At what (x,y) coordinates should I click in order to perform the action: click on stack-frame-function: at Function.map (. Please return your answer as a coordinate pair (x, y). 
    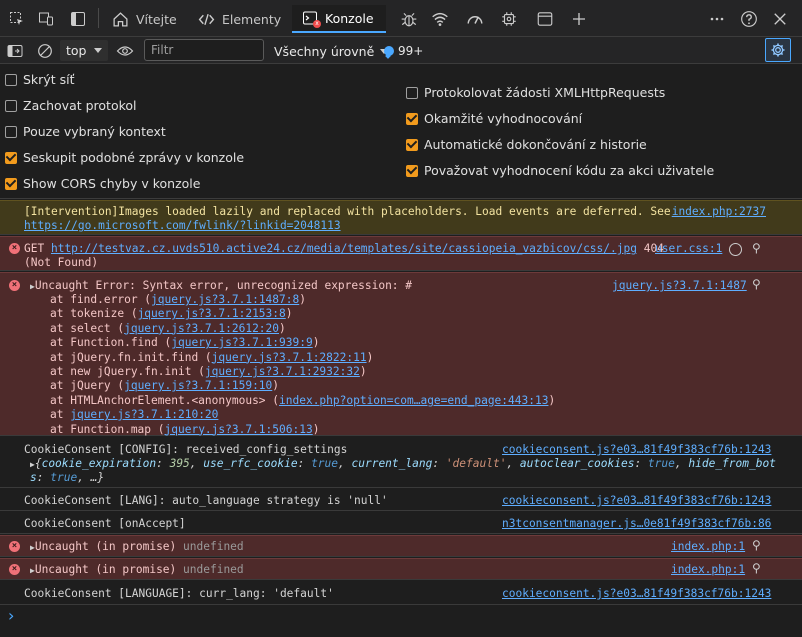
    Looking at the image, I should click on (107, 429).